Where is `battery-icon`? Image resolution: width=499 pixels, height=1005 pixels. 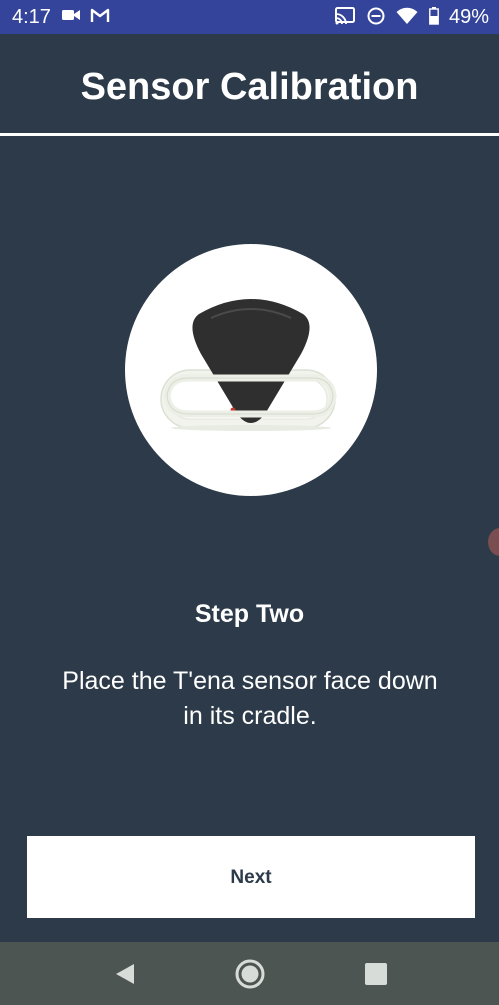
battery-icon is located at coordinates (434, 16).